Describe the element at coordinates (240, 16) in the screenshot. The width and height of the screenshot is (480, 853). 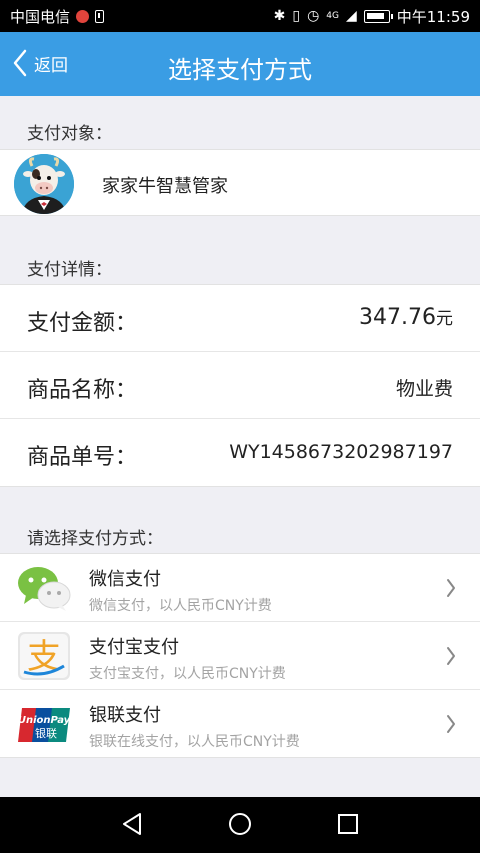
I see `status-bar: 中国电信 ✱ ▯ ◷ 4G ◢ 中午11:59` at that location.